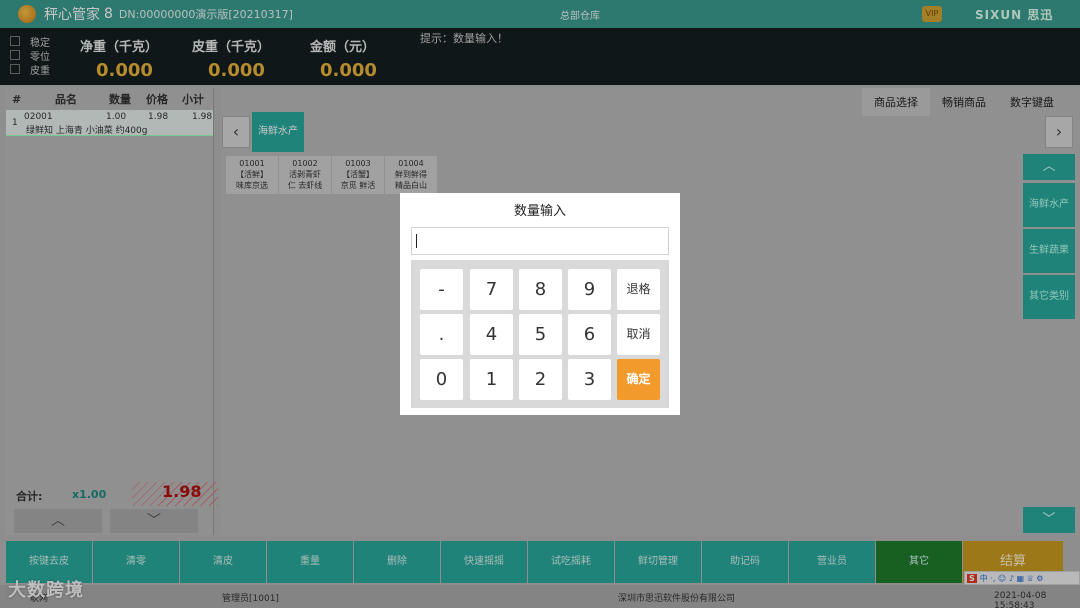  Describe the element at coordinates (416, 241) in the screenshot. I see `text-caret` at that location.